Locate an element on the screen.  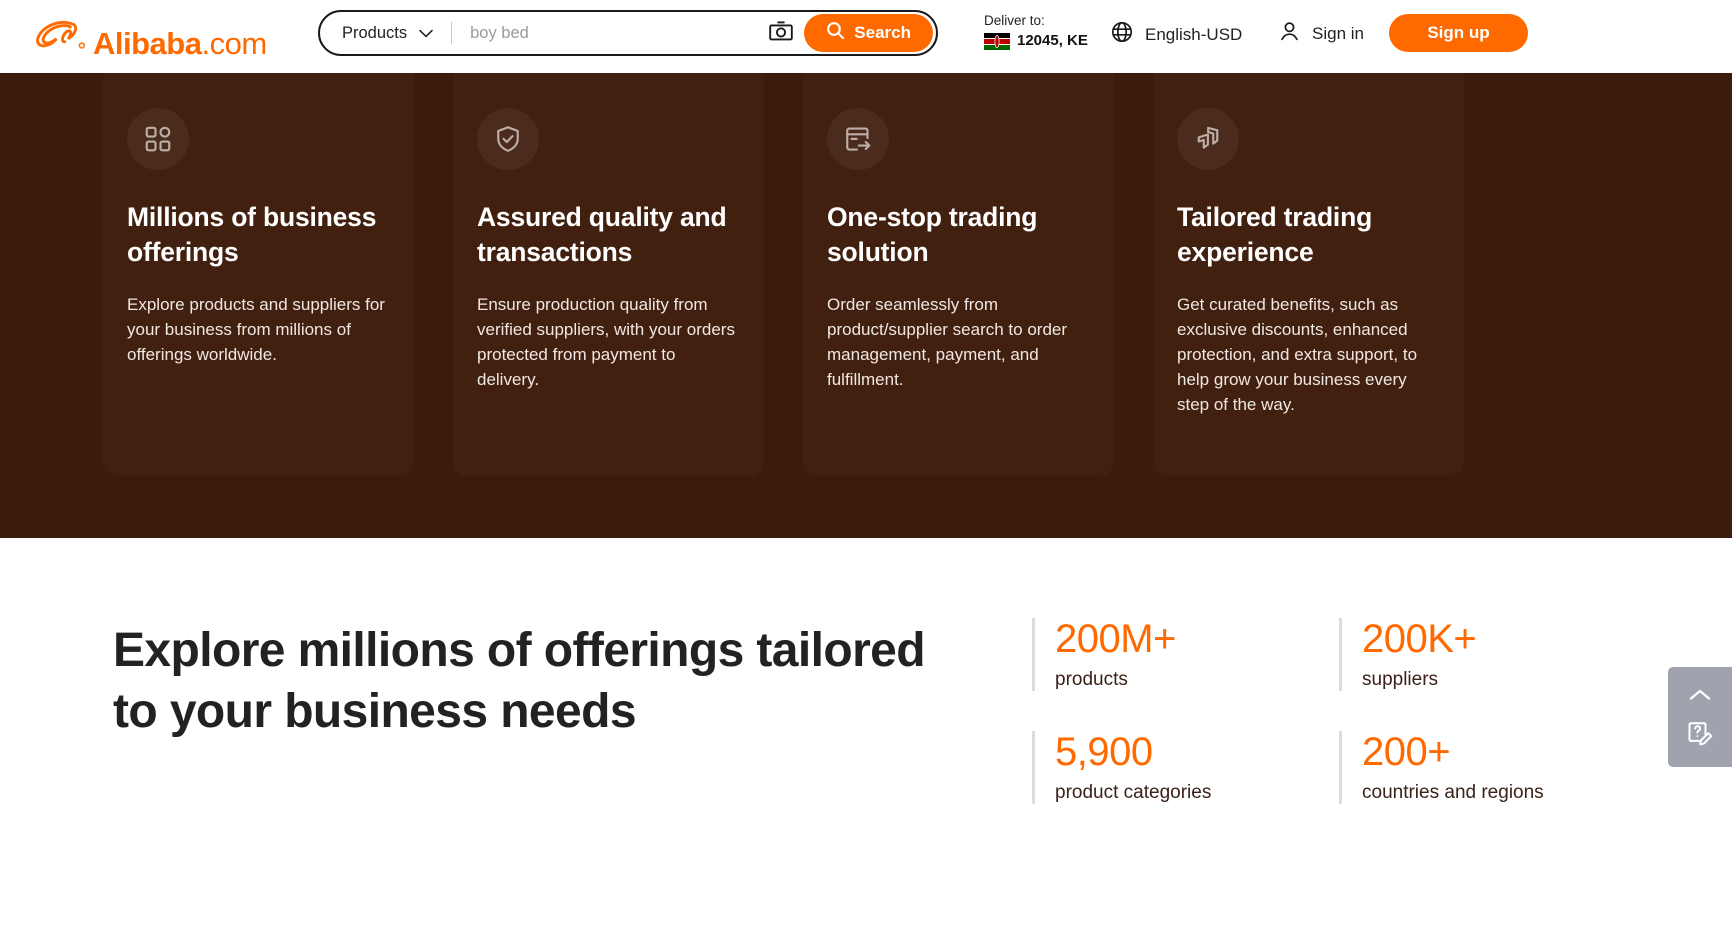
search-bar: Products boy bed Search is located at coordinates (628, 33).